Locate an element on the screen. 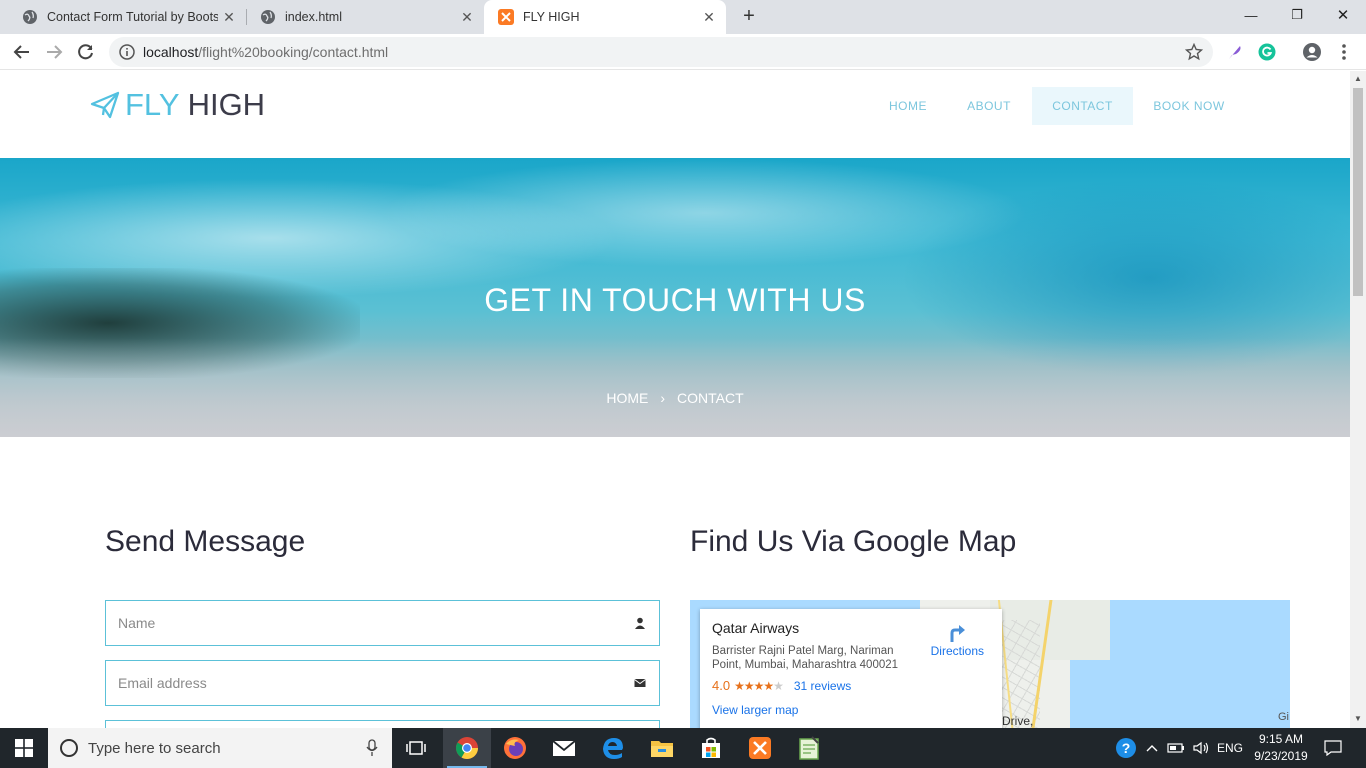  user-icon is located at coordinates (640, 623).